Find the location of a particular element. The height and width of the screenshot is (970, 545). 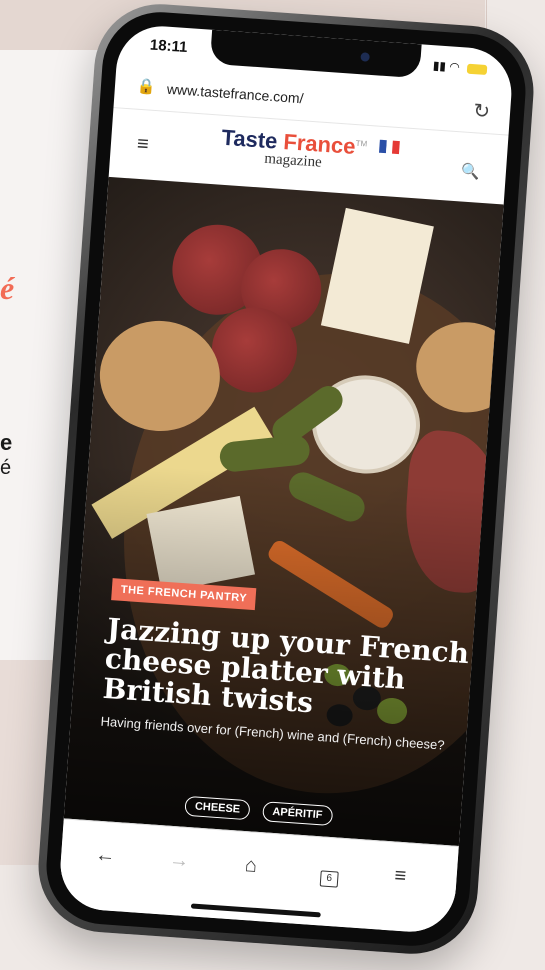

tabs-button: 6 is located at coordinates (329, 875).